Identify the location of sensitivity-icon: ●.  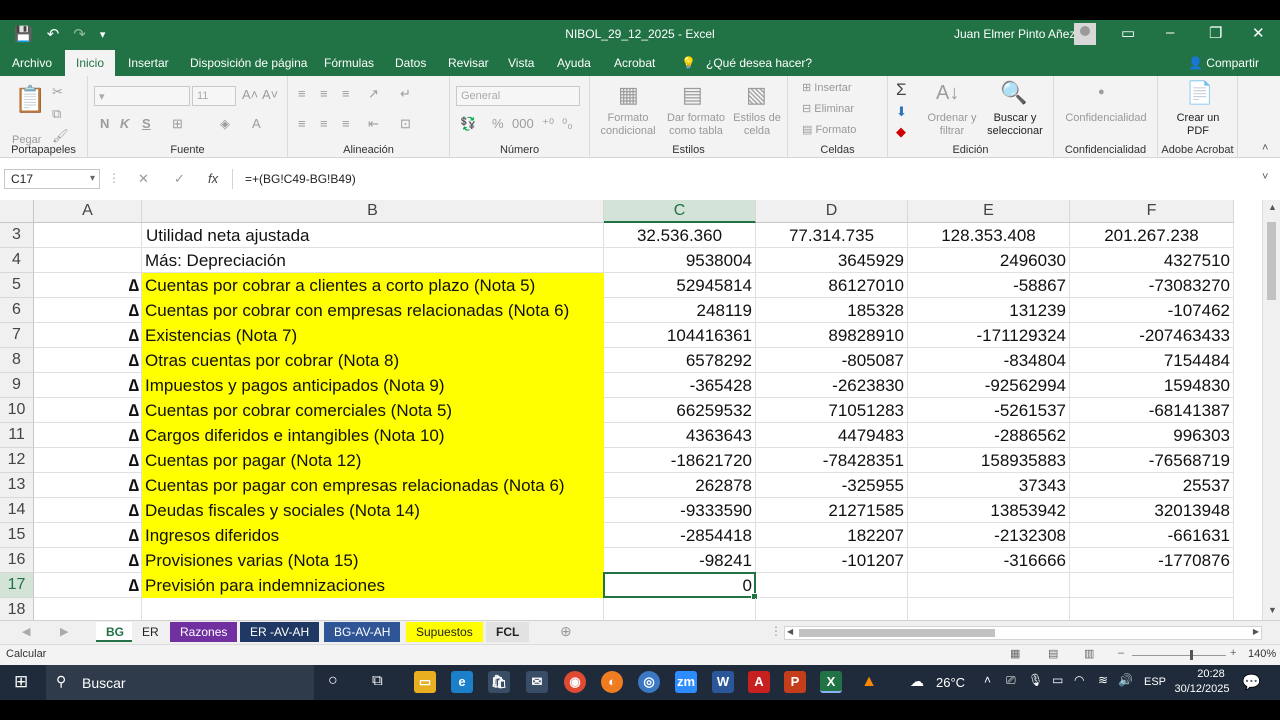
(1101, 92).